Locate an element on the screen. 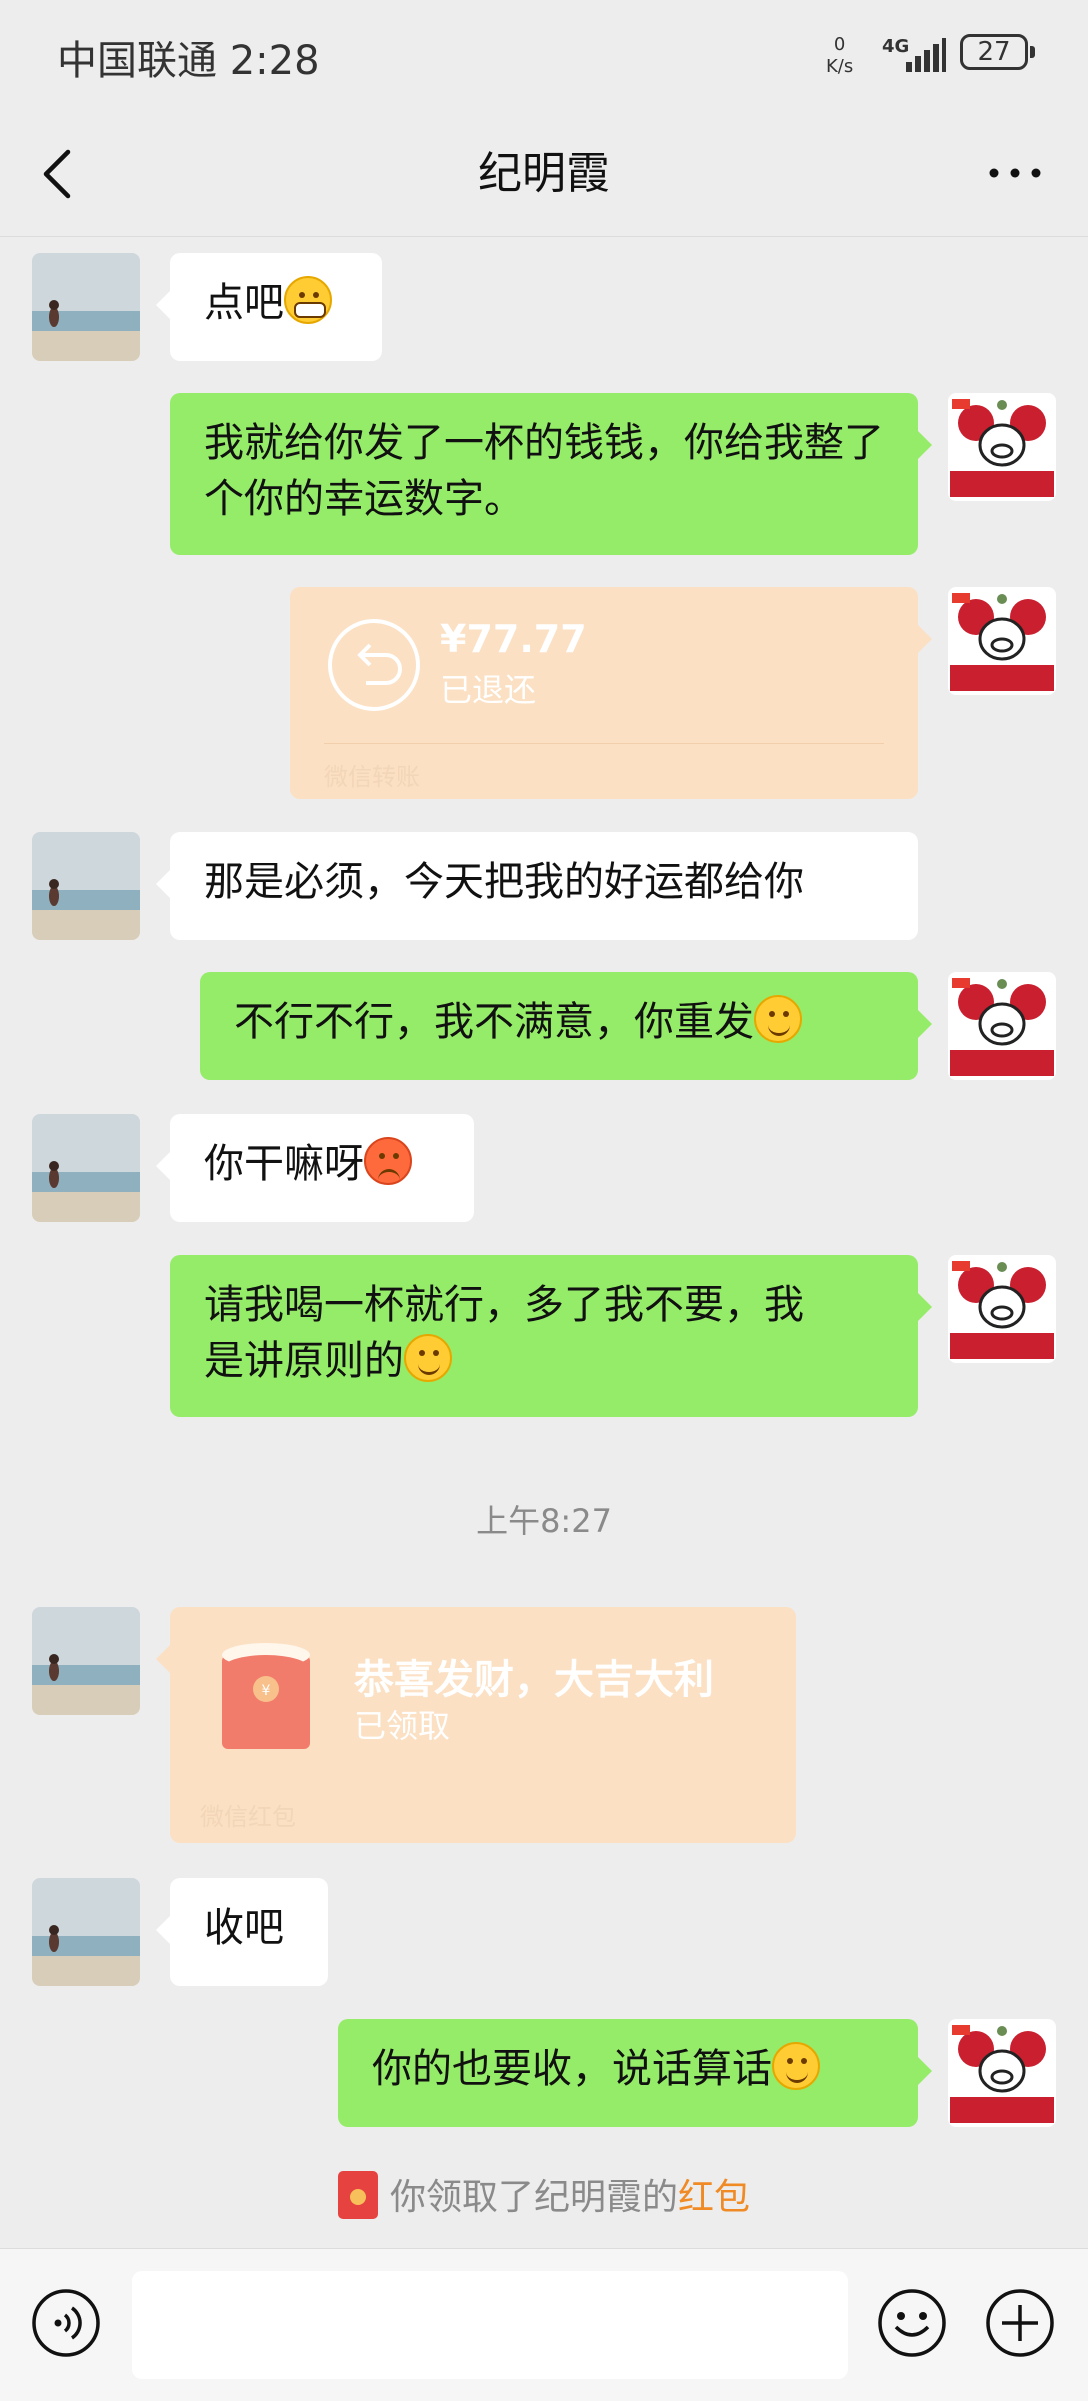  timestamp: 上午8:27 is located at coordinates (544, 1521).